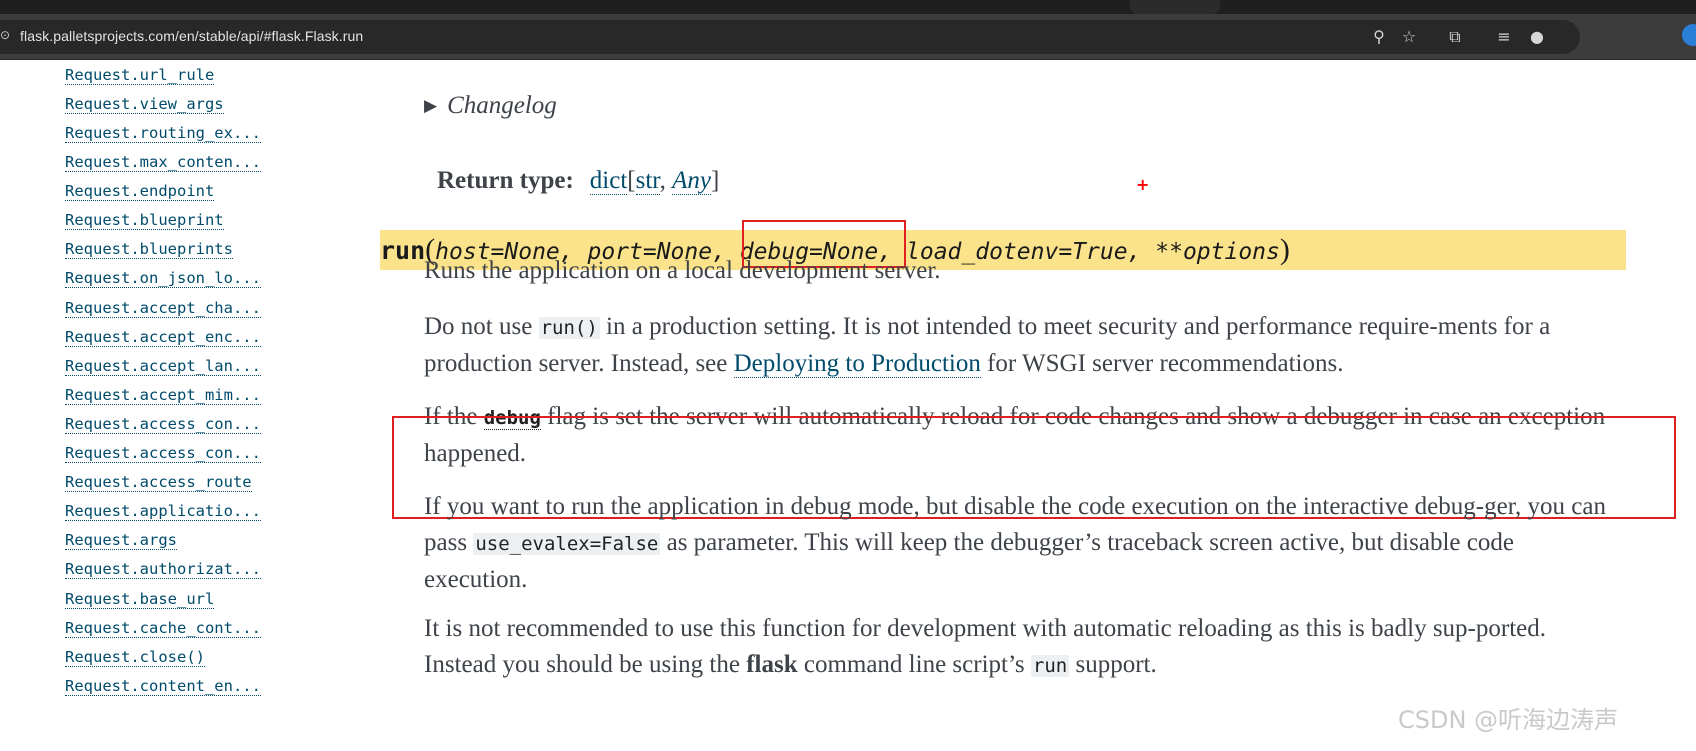 Image resolution: width=1696 pixels, height=751 pixels. What do you see at coordinates (848, 7) in the screenshot?
I see `tab-strip` at bounding box center [848, 7].